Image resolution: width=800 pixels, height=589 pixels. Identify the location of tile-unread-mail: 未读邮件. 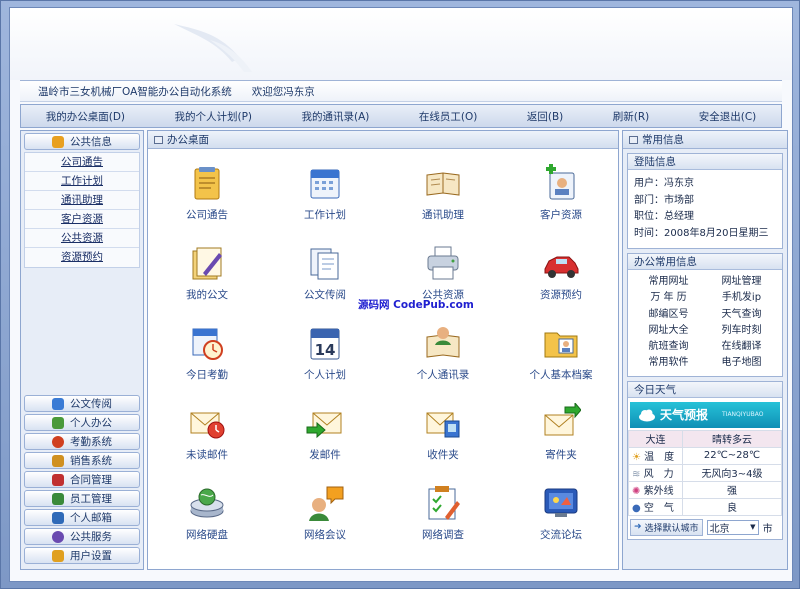
(207, 433).